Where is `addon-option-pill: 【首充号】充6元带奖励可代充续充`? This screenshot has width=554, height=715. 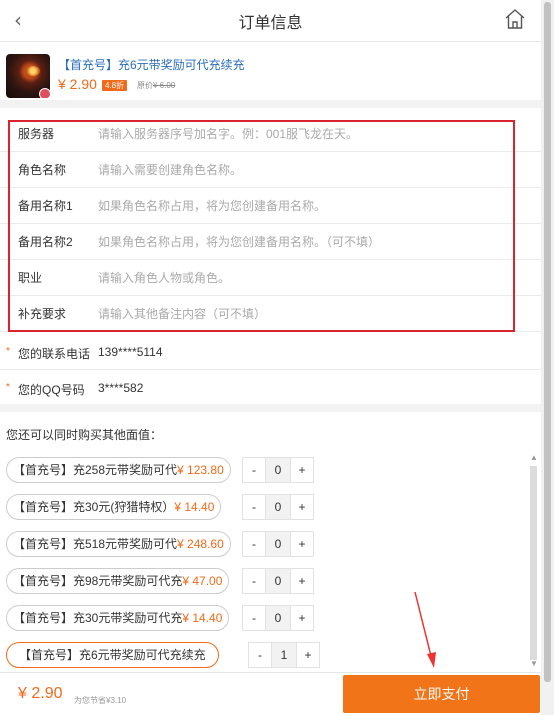
addon-option-pill: 【首充号】充6元带奖励可代充续充 is located at coordinates (112, 655).